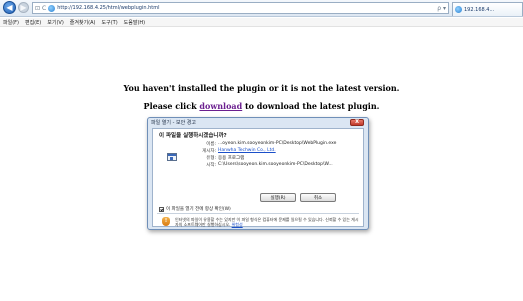 The image size is (523, 301). I want to click on always-ask-label: 이 파일을 열기 전에 항상 확인(W), so click(198, 209).